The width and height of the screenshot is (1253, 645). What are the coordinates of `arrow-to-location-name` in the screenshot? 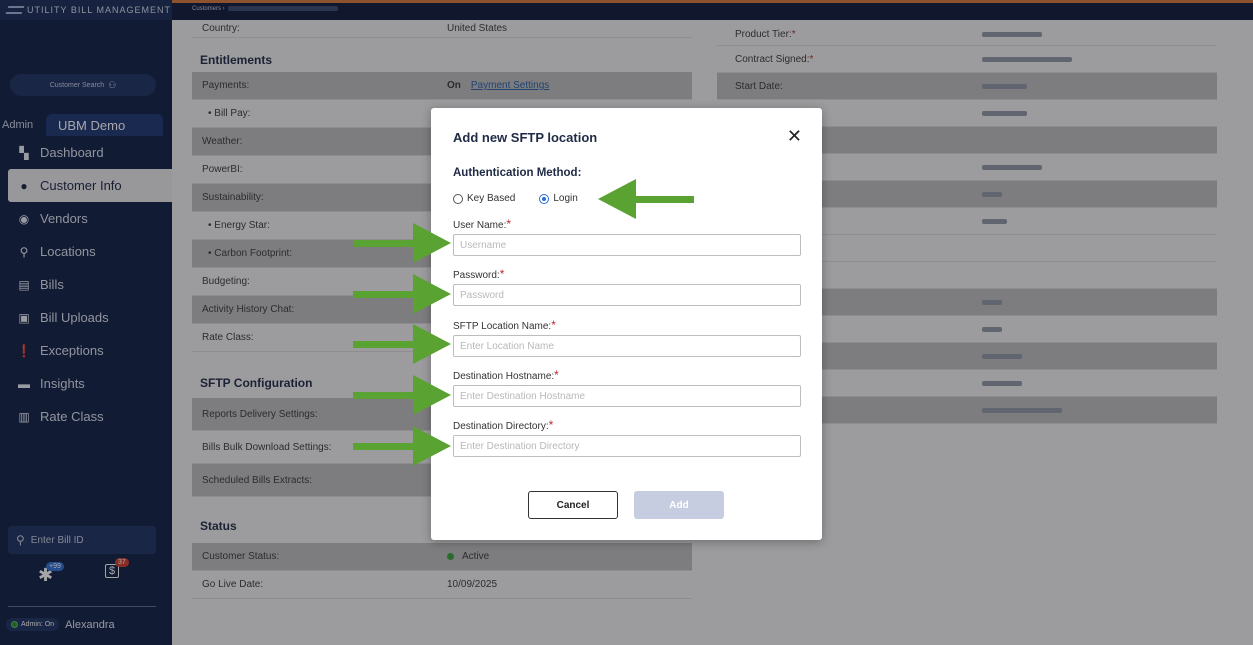 It's located at (402, 344).